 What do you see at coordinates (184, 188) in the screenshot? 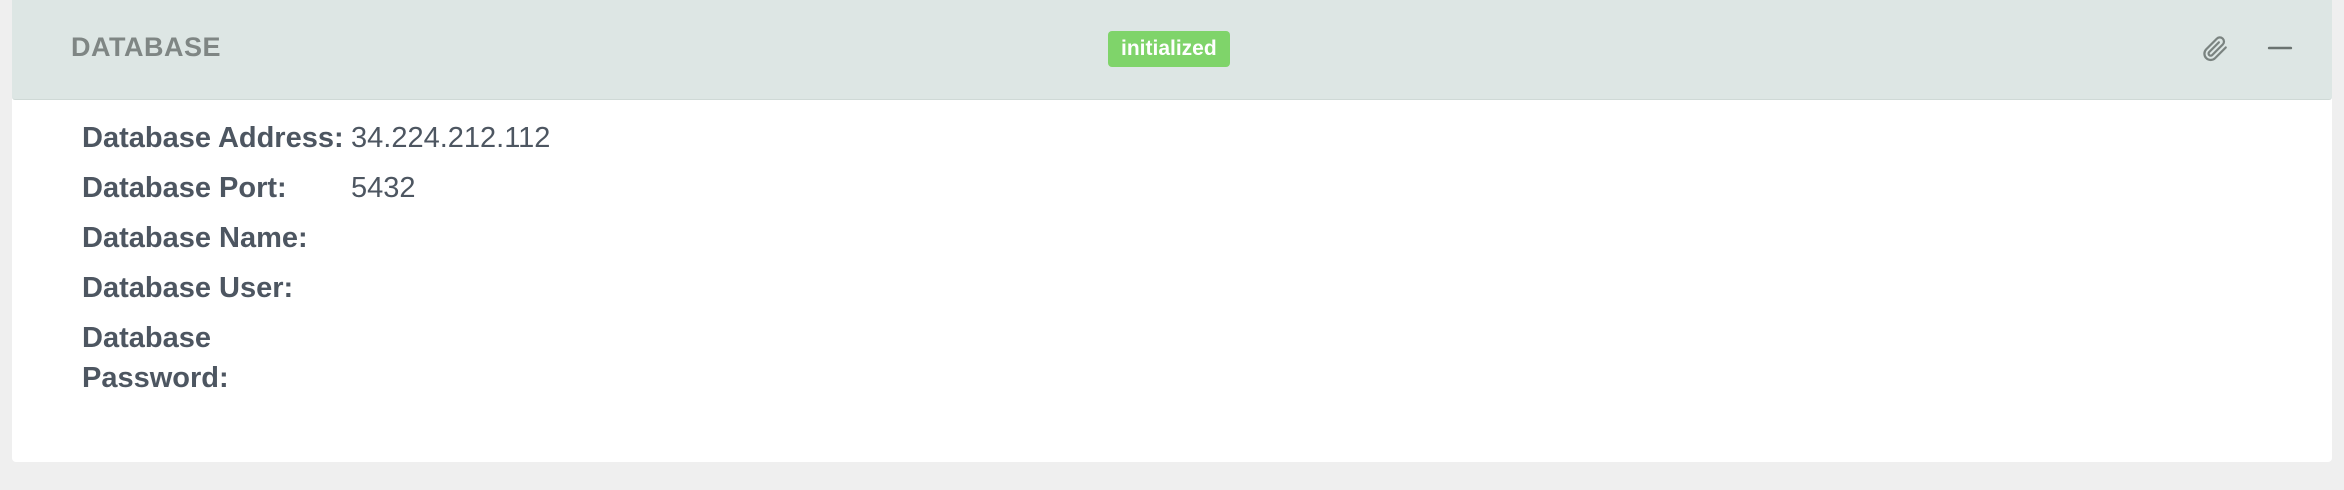
I see `field-label: Database Port:` at bounding box center [184, 188].